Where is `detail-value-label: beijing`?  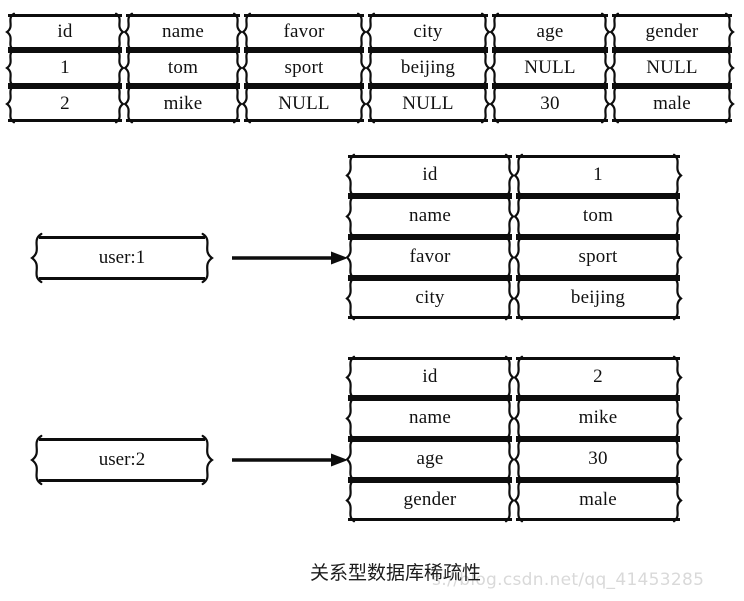 detail-value-label: beijing is located at coordinates (598, 297).